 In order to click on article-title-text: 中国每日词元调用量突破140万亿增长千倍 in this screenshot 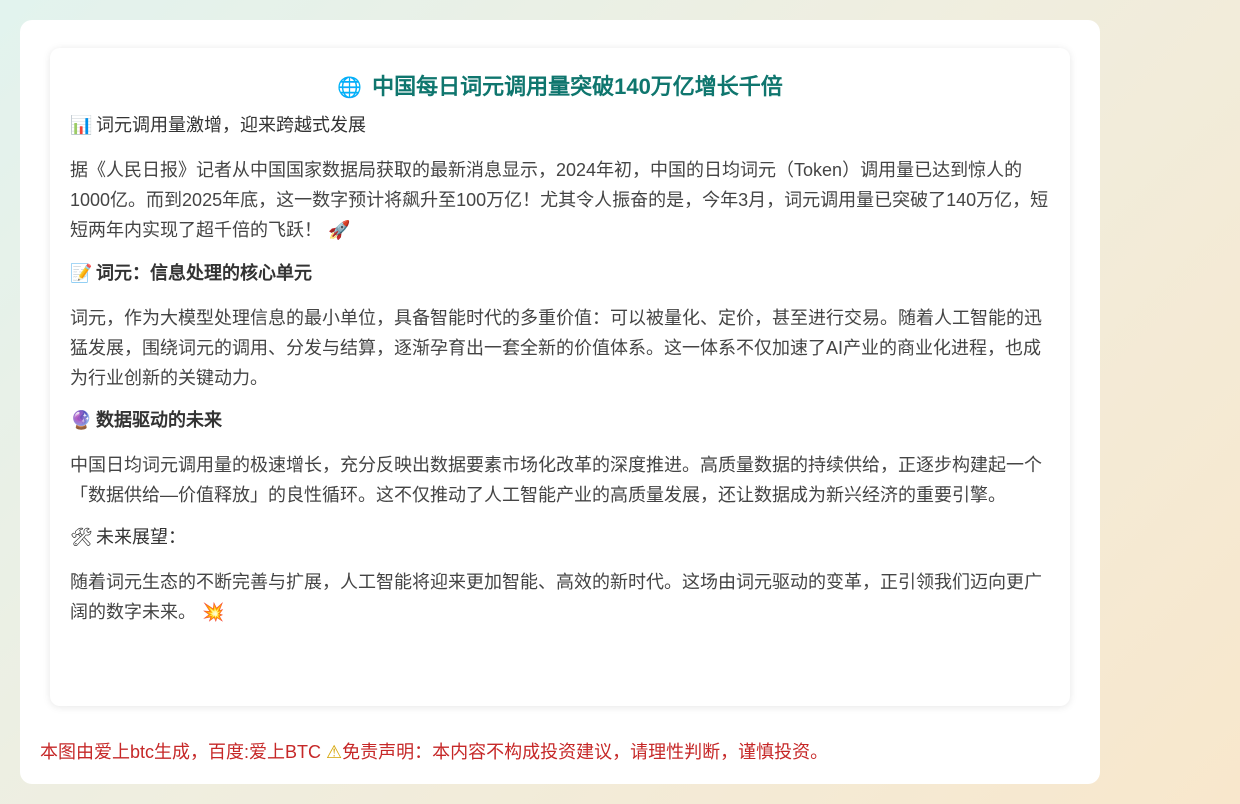, I will do `click(577, 86)`.